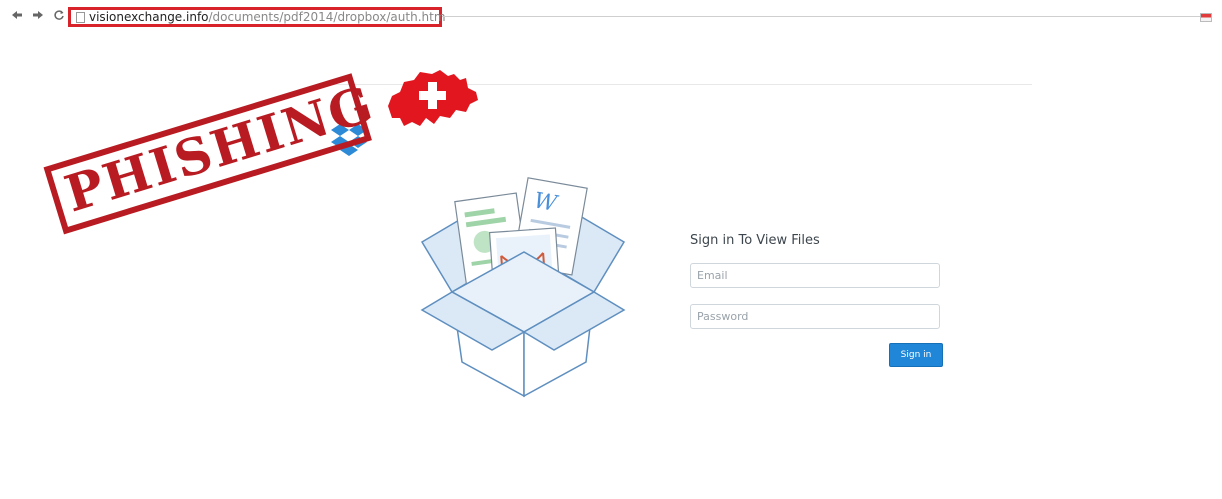 This screenshot has width=1222, height=499. What do you see at coordinates (523, 287) in the screenshot?
I see `open-box-illustration: W` at bounding box center [523, 287].